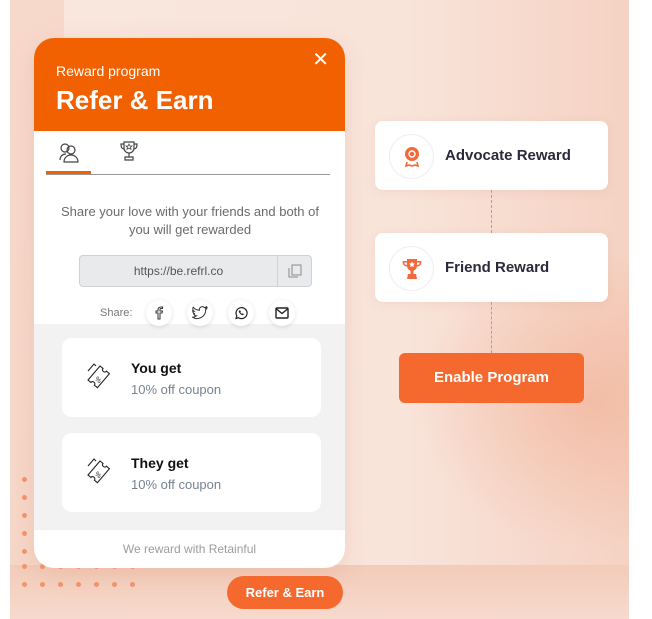 Image resolution: width=652 pixels, height=619 pixels. I want to click on flow-step-advocate-reward: Advocate Reward, so click(491, 155).